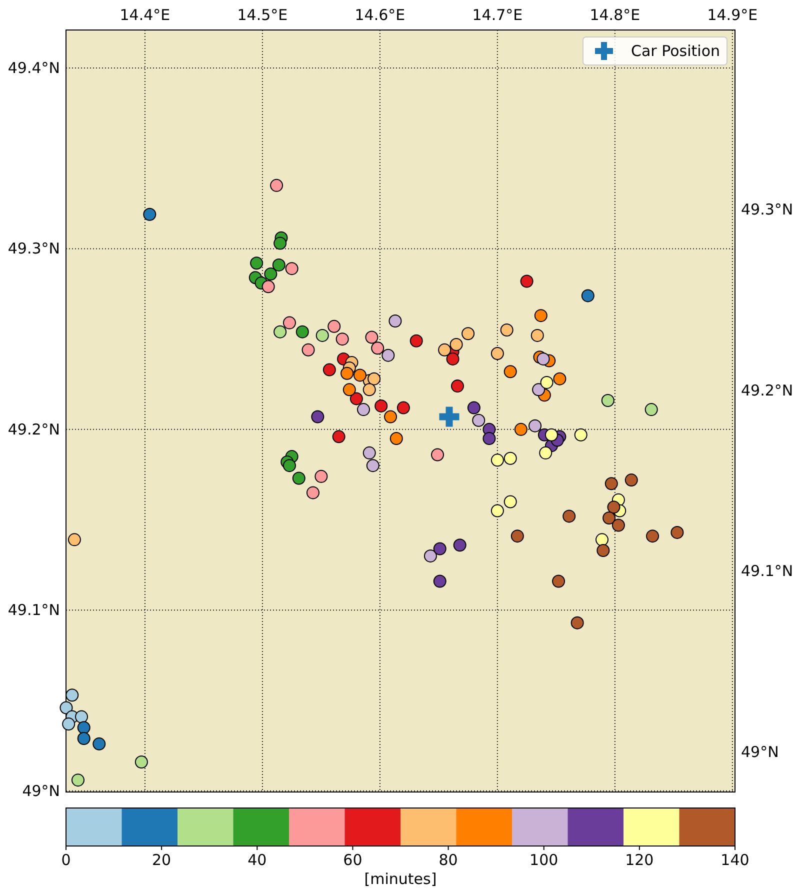 The width and height of the screenshot is (800, 894). Describe the element at coordinates (145, 15) in the screenshot. I see `axis-tick-label: 14.4°E` at that location.